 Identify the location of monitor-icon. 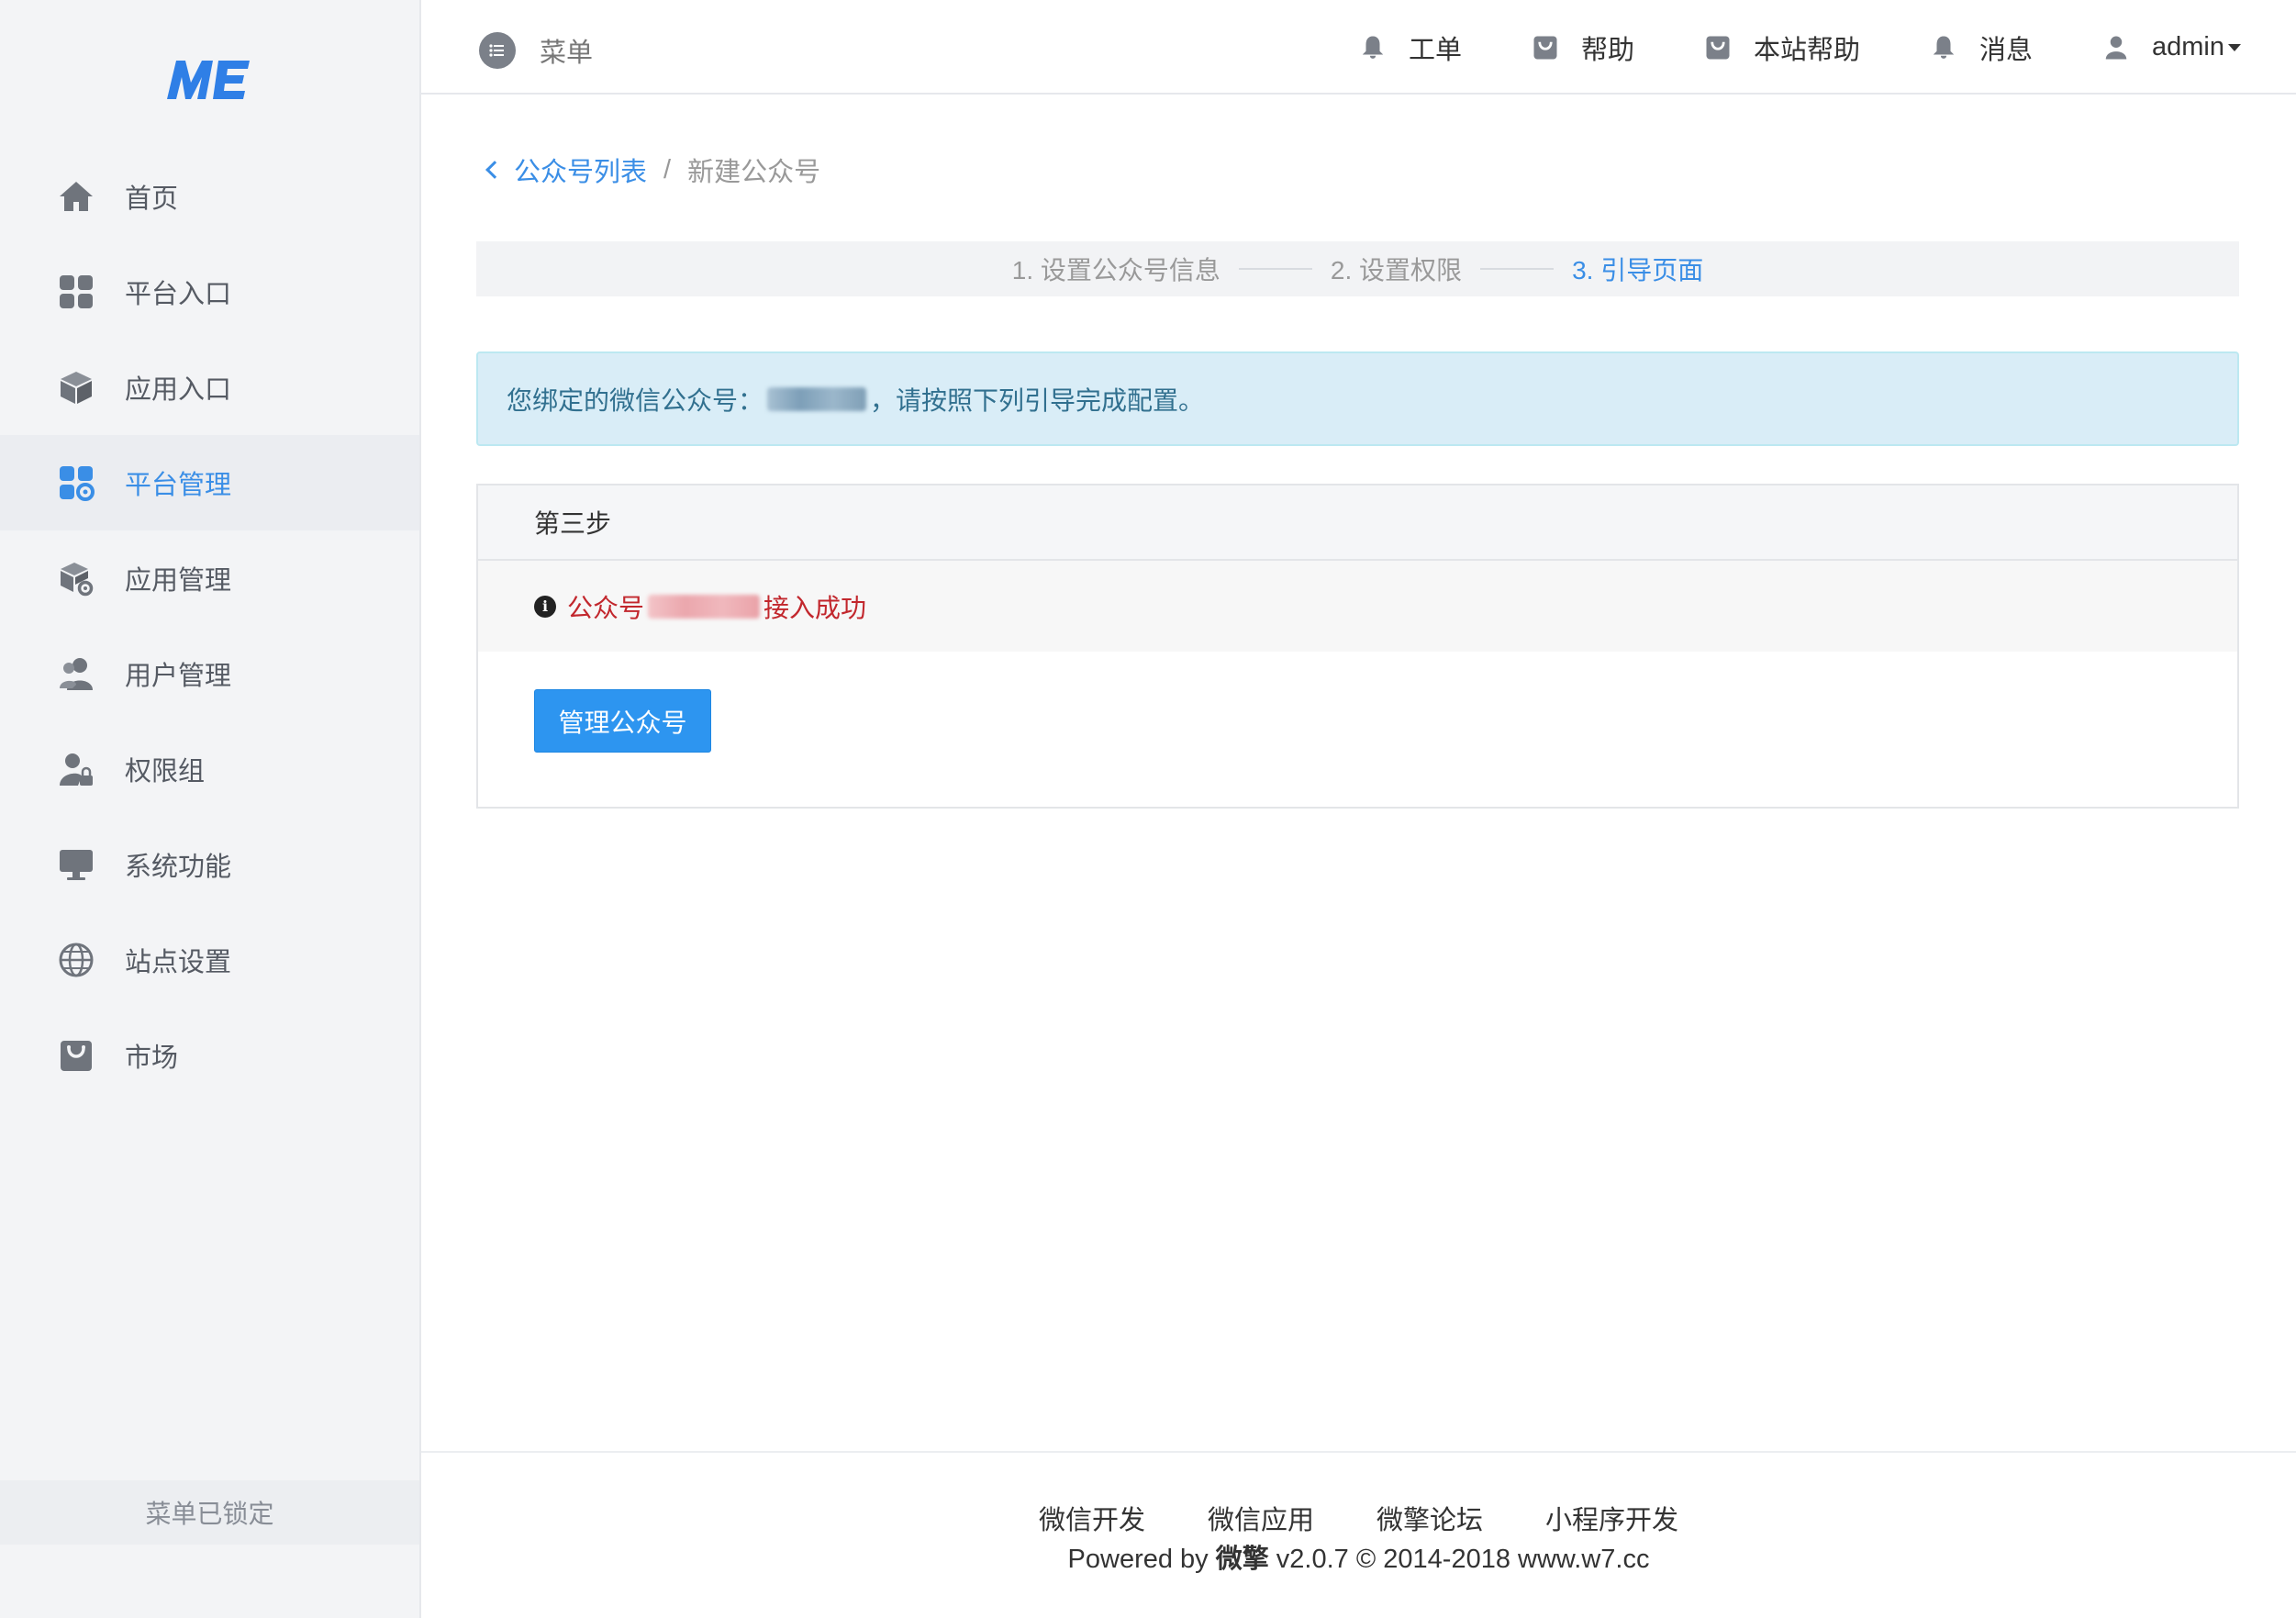
(76, 864).